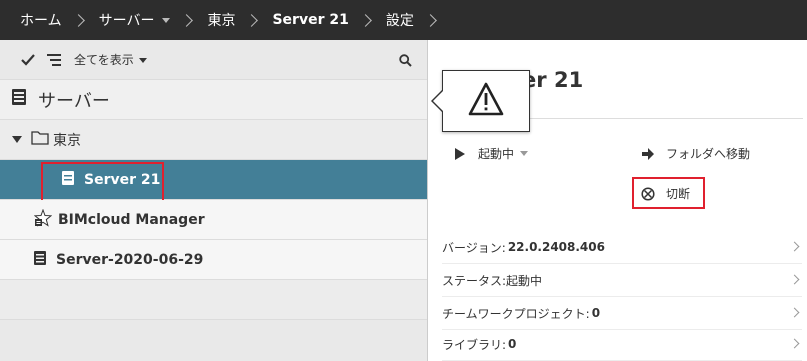 The width and height of the screenshot is (807, 361). I want to click on status-dropdown: 起動中, so click(490, 153).